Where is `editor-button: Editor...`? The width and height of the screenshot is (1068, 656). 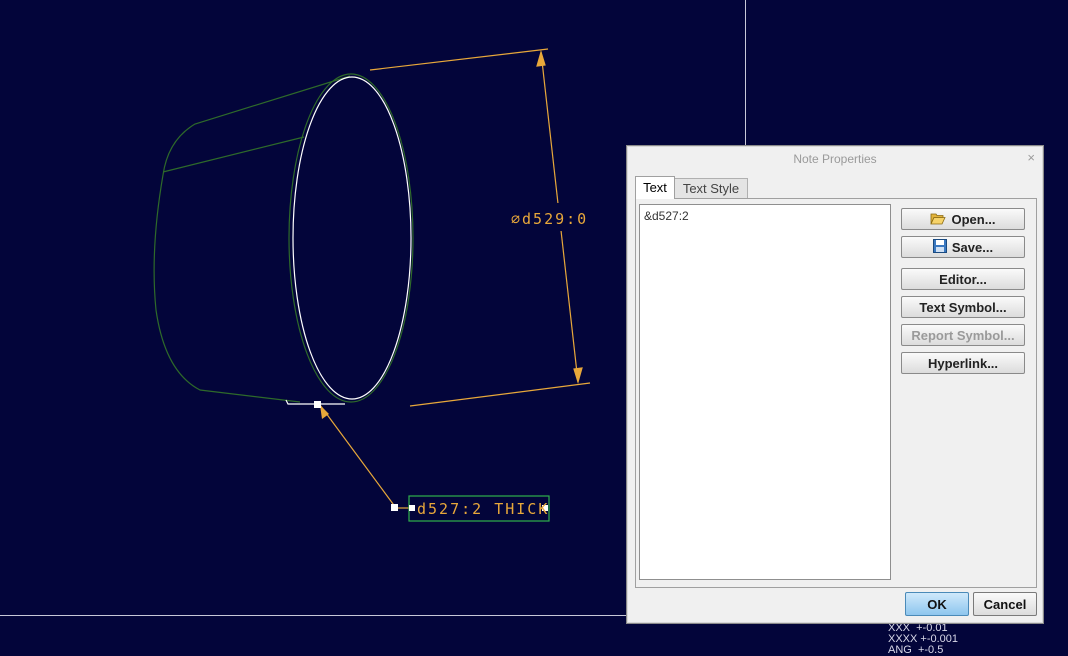 editor-button: Editor... is located at coordinates (963, 279).